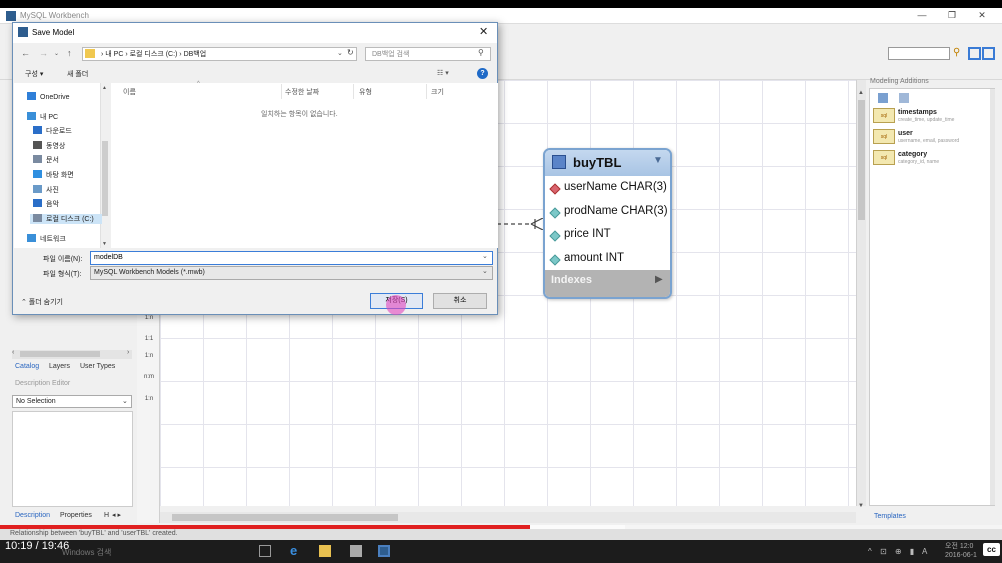  Describe the element at coordinates (46, 160) in the screenshot. I see `nav-item-document: 문서` at that location.